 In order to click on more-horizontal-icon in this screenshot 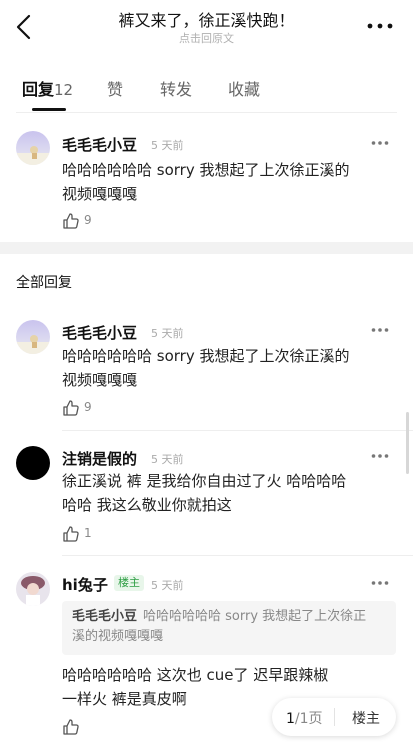, I will do `click(380, 26)`.